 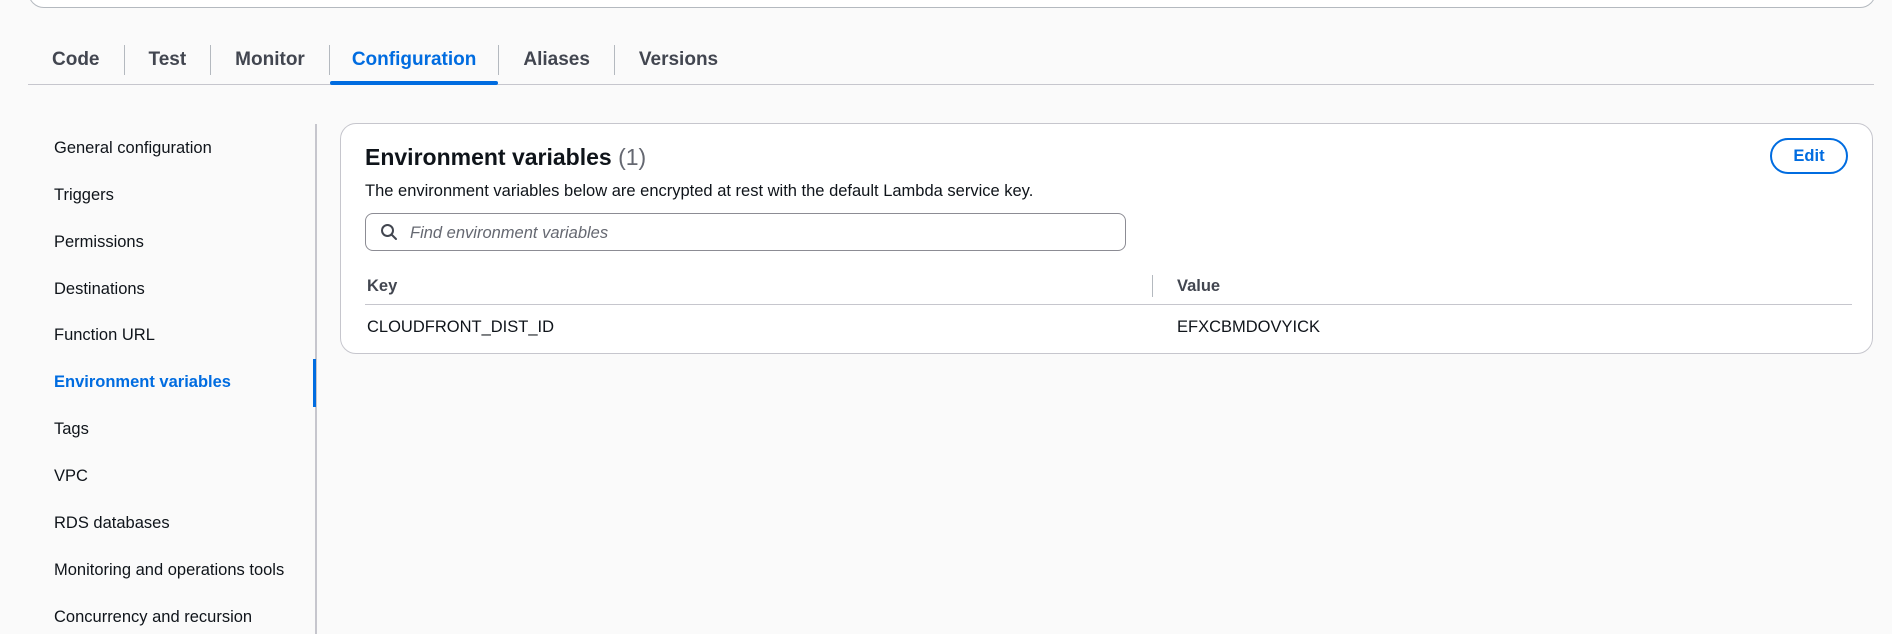 I want to click on tab-label: Configuration, so click(x=414, y=59).